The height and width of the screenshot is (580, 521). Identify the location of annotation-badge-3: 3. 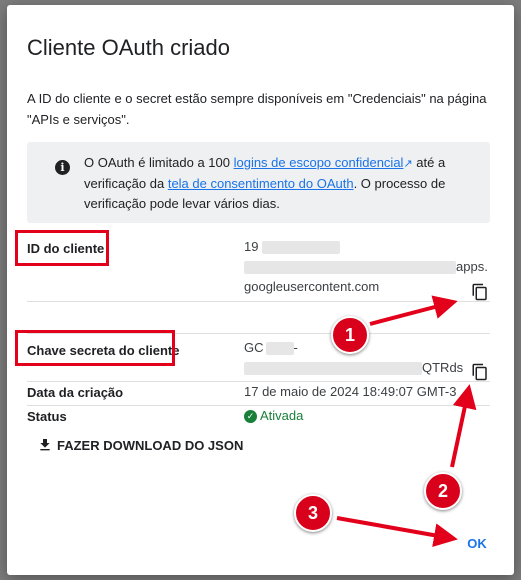
(313, 513).